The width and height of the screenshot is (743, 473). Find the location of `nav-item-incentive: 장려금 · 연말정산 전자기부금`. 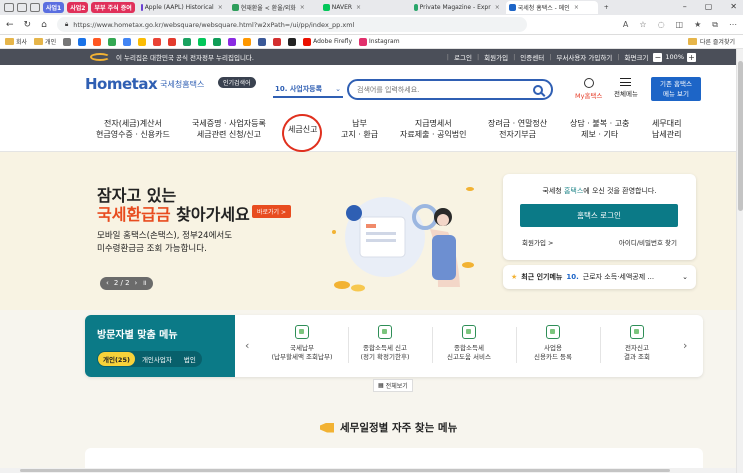

nav-item-incentive: 장려금 · 연말정산 전자기부금 is located at coordinates (517, 129).